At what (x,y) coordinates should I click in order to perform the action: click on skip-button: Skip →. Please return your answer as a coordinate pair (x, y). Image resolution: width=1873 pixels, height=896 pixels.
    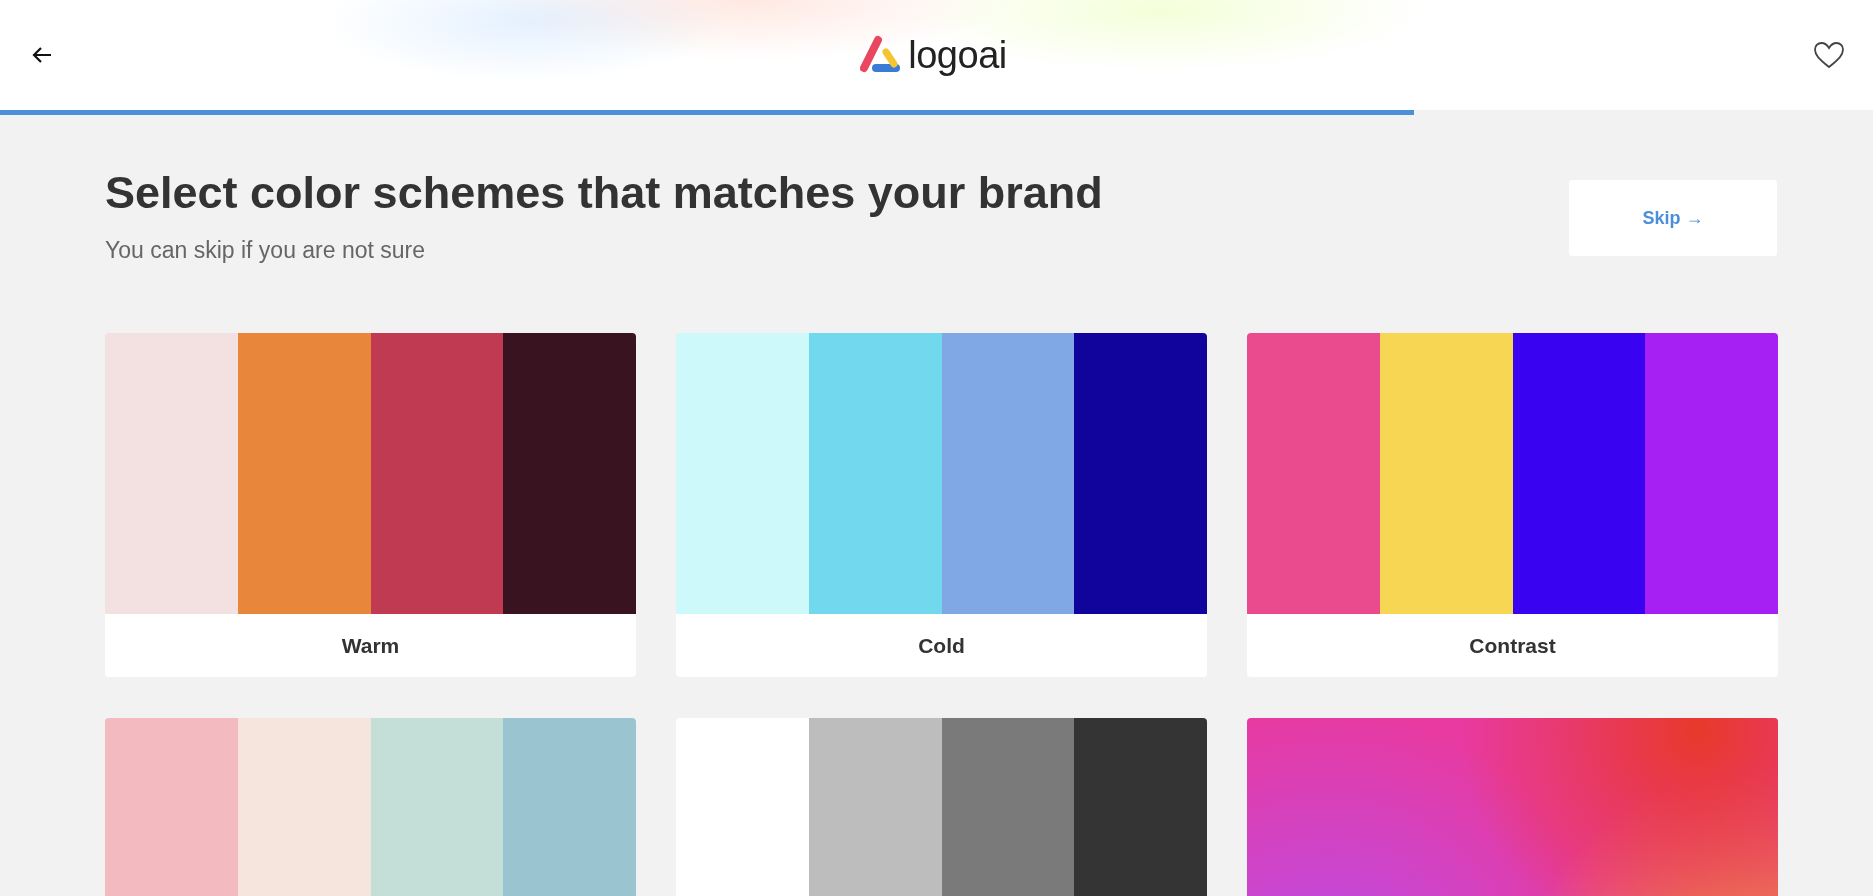
    Looking at the image, I should click on (1673, 218).